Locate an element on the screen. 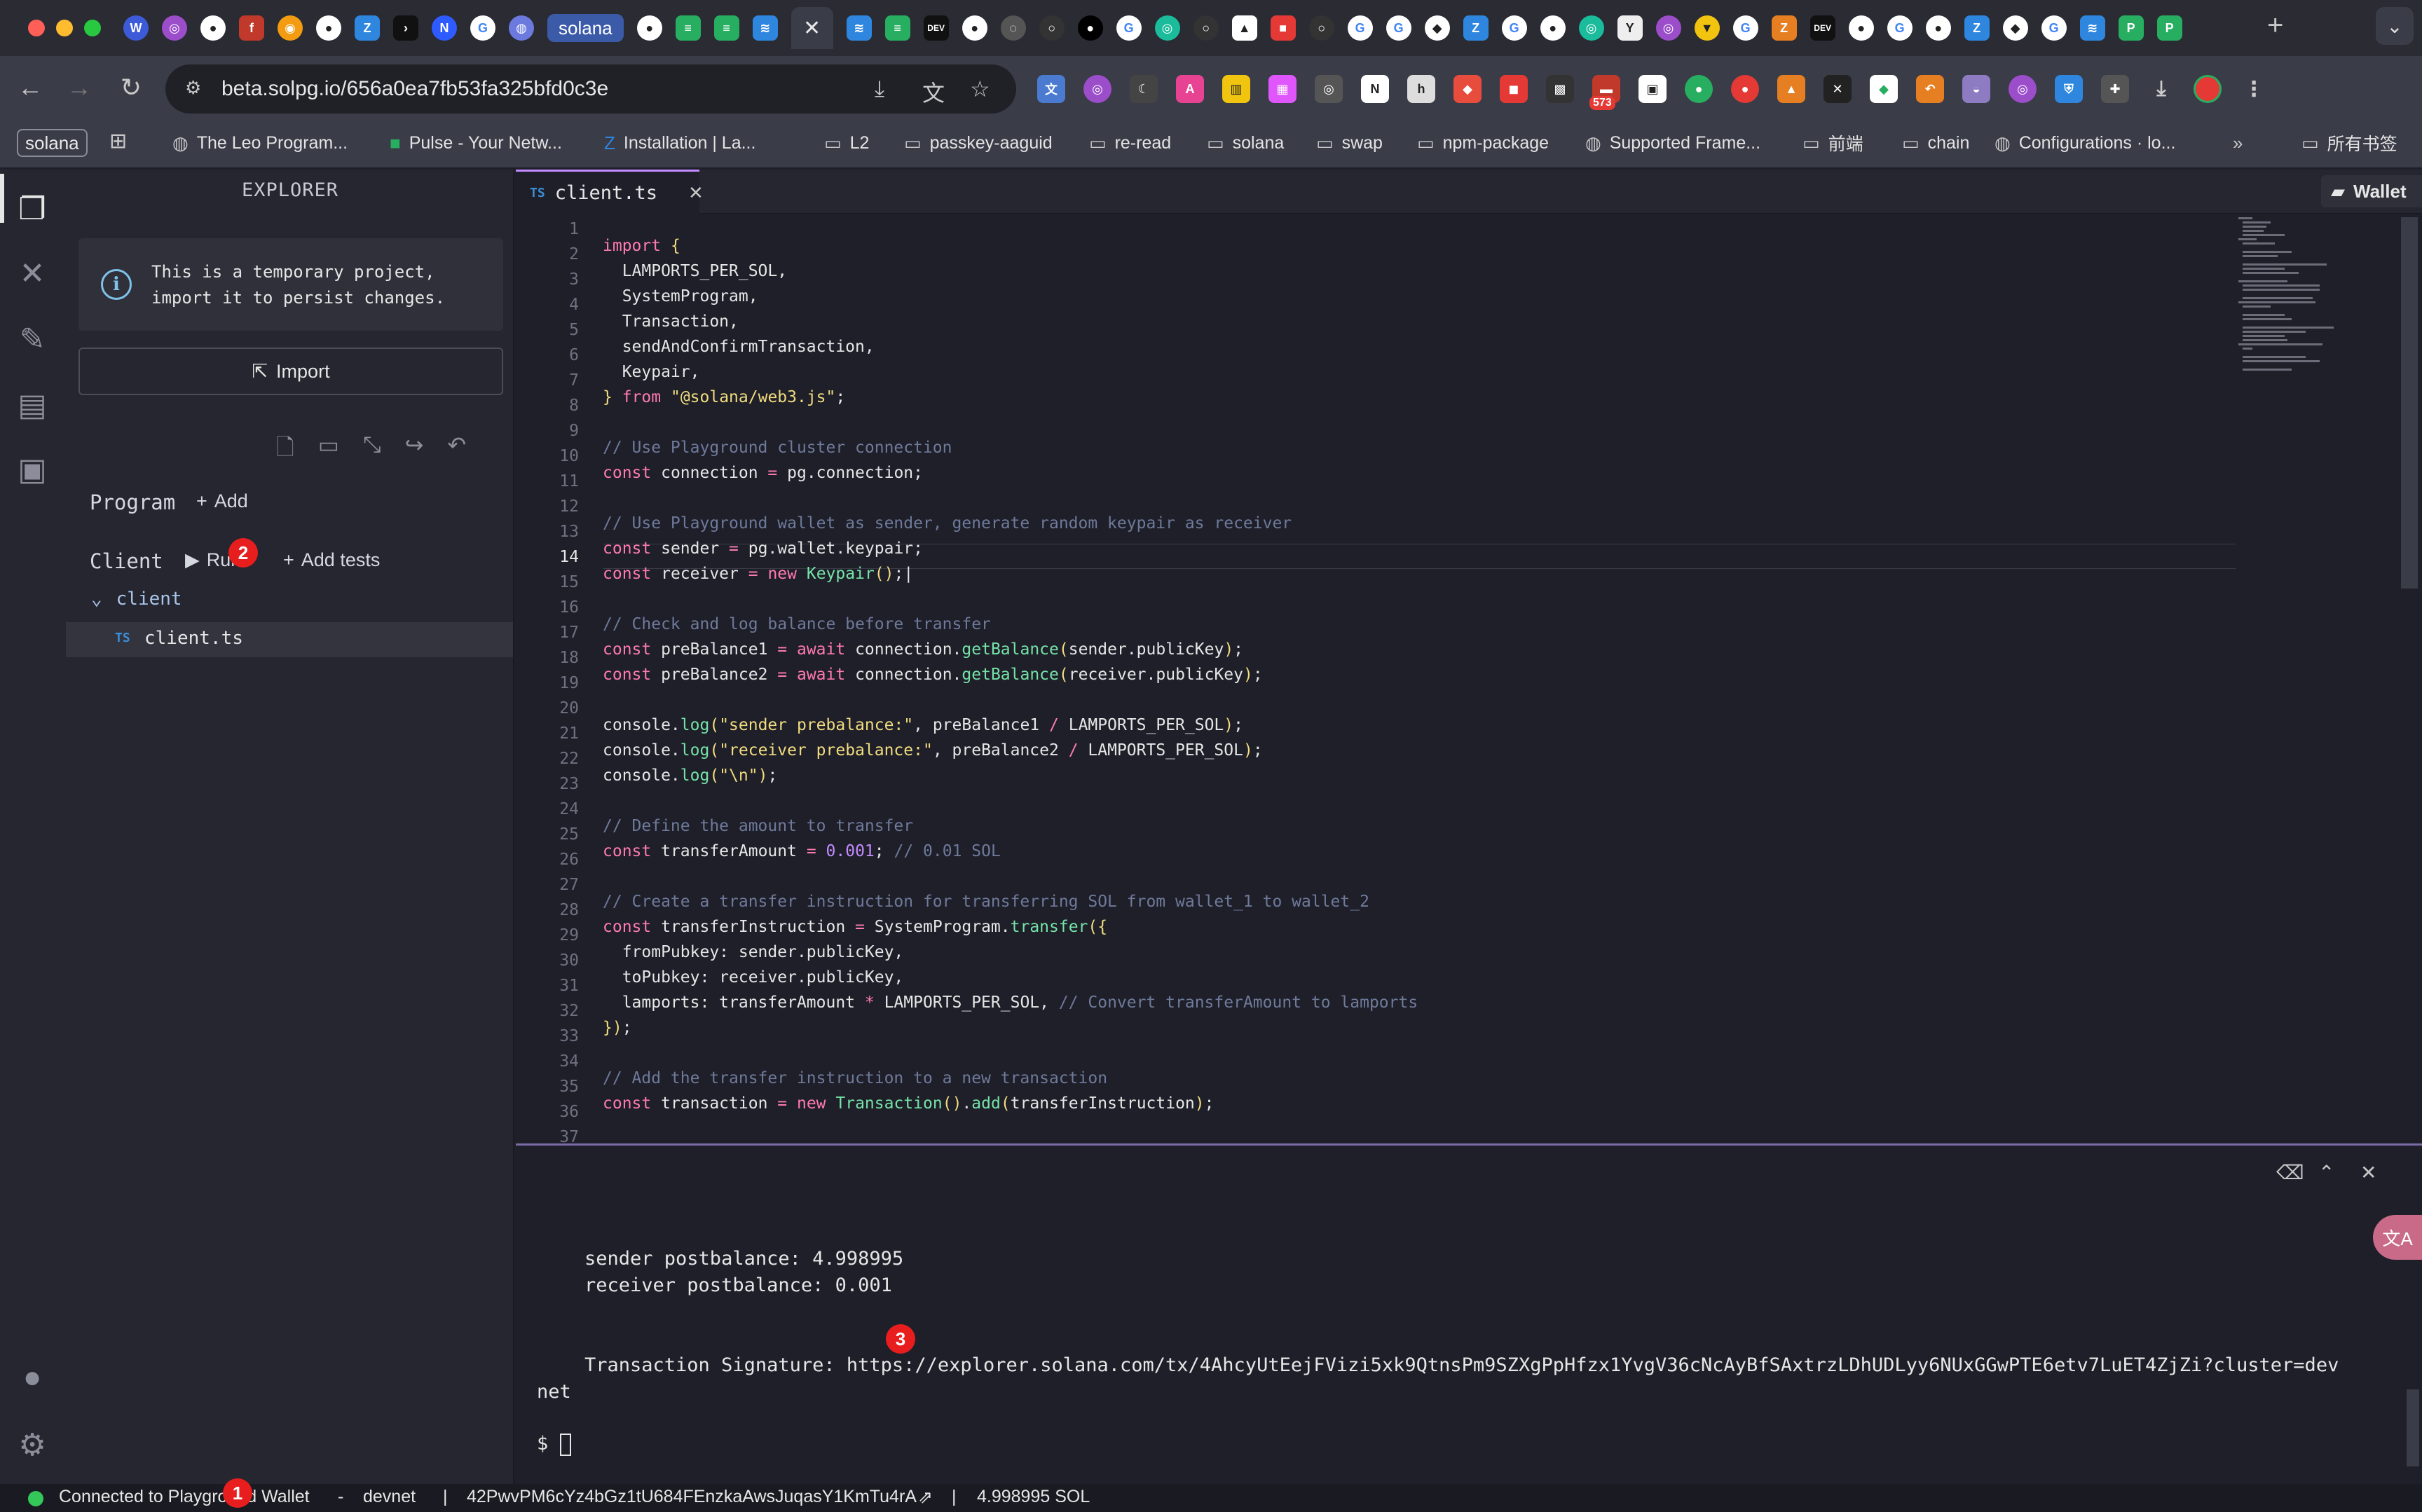  network-name: devnet is located at coordinates (389, 1497).